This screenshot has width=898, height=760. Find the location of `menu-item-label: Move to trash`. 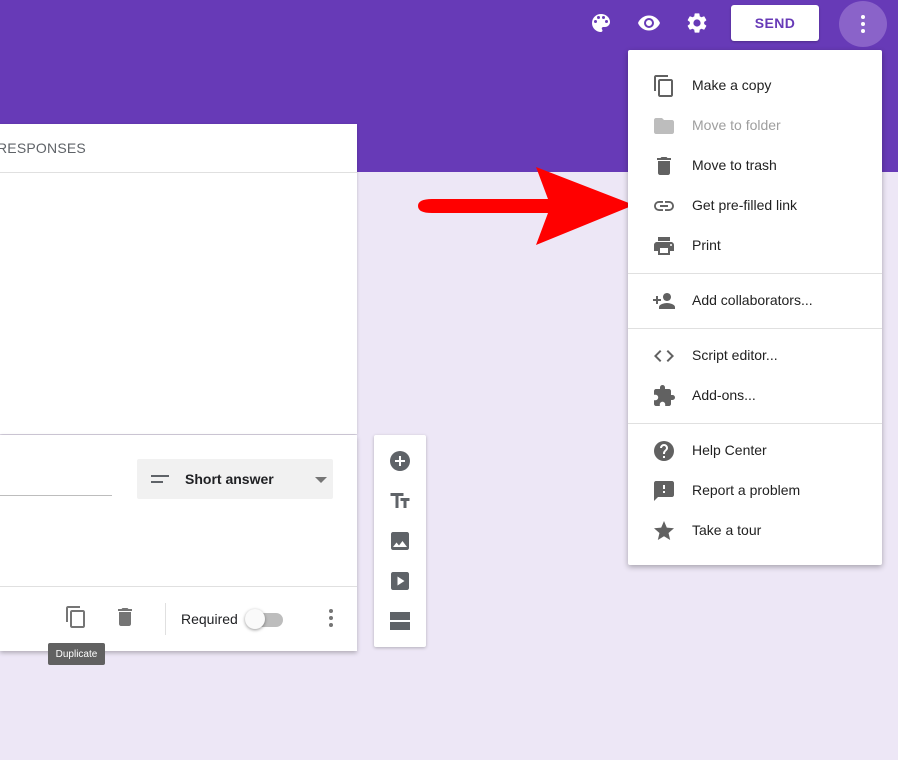

menu-item-label: Move to trash is located at coordinates (734, 165).